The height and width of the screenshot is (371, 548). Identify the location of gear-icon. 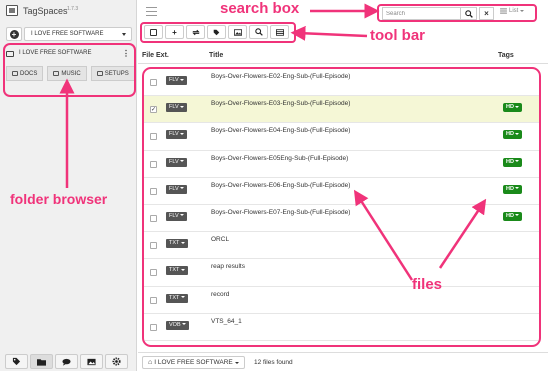
(116, 361).